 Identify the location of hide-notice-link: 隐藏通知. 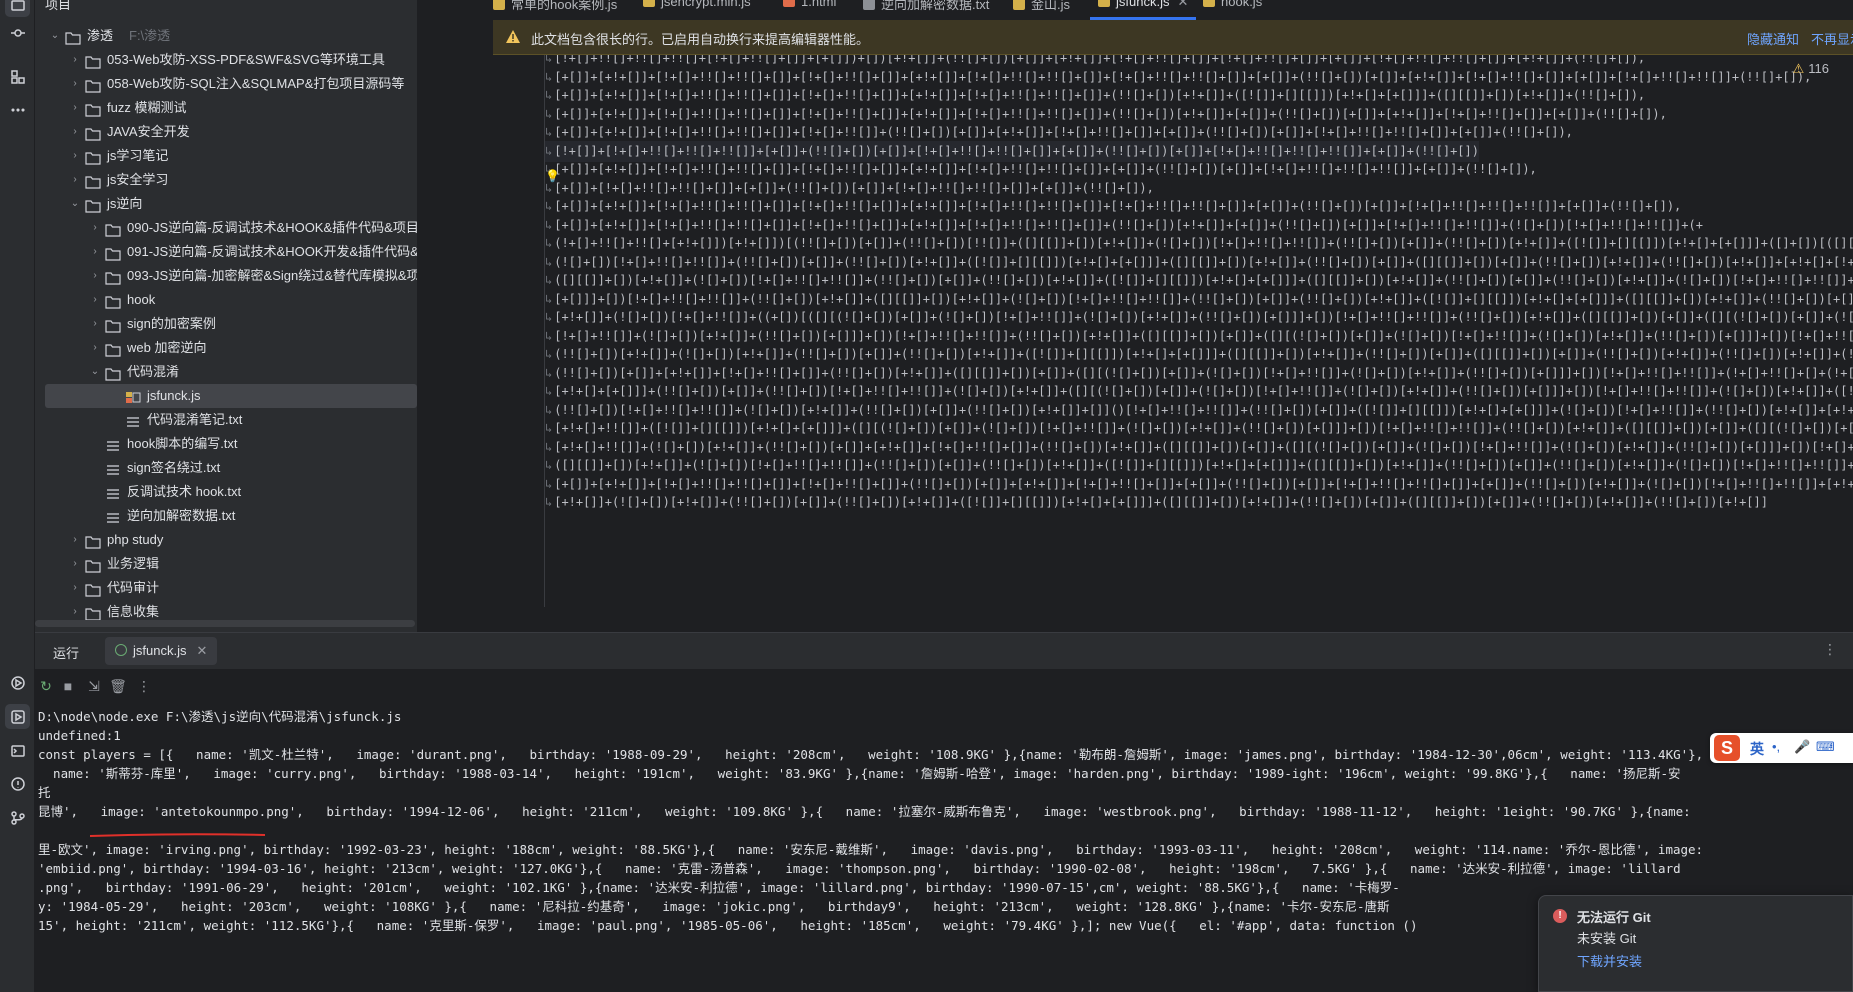
(1773, 38).